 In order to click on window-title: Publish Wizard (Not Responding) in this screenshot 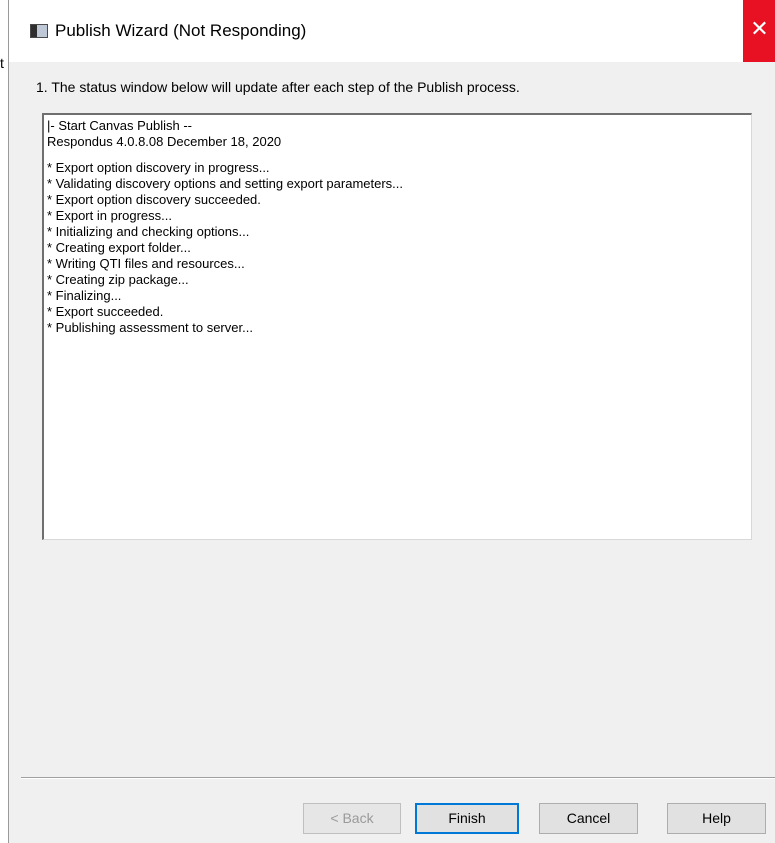, I will do `click(181, 30)`.